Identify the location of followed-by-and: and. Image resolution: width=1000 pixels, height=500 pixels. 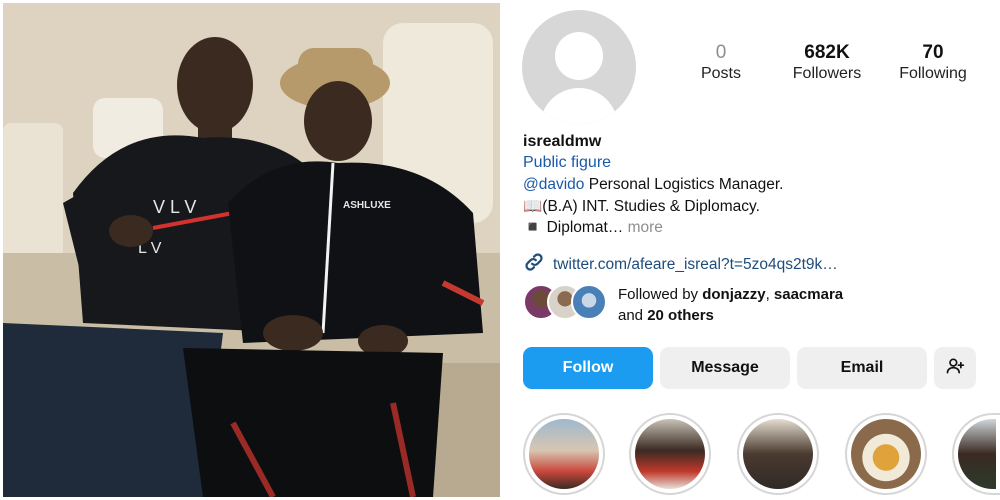
(633, 315).